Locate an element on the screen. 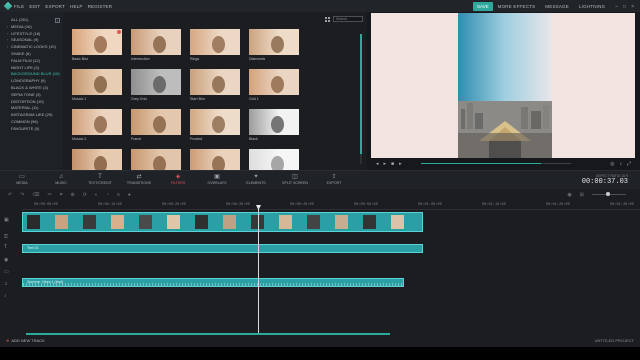  tool-elements: ✦ ELEMENTS is located at coordinates (256, 179).